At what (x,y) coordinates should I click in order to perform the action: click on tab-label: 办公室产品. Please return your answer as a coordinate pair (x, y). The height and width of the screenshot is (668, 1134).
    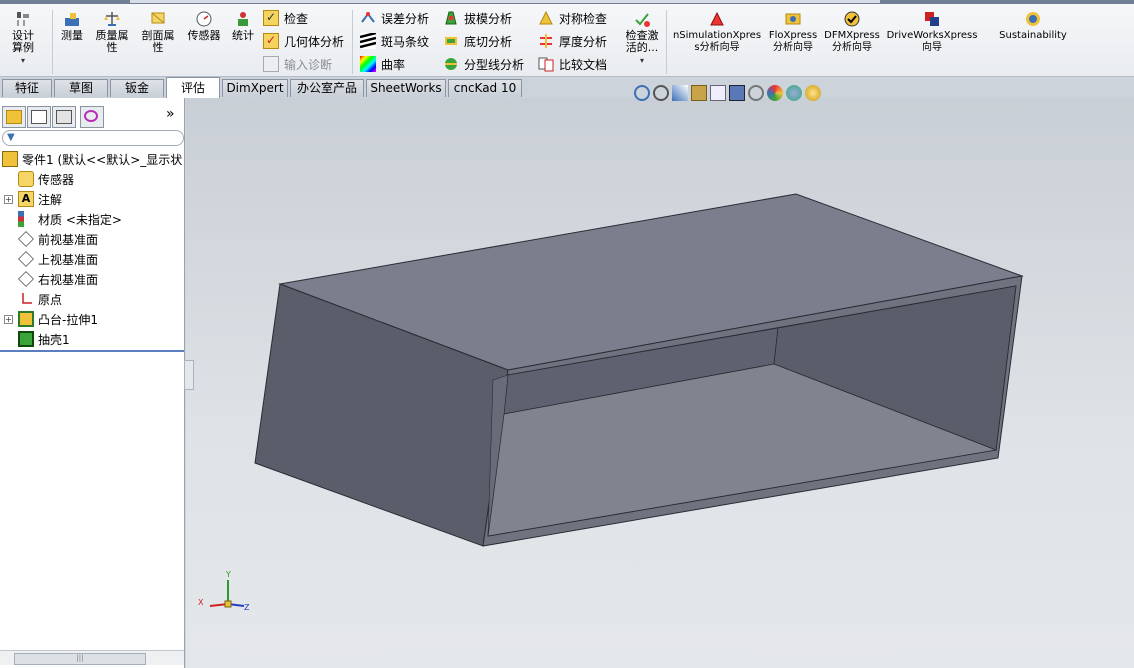
    Looking at the image, I should click on (326, 88).